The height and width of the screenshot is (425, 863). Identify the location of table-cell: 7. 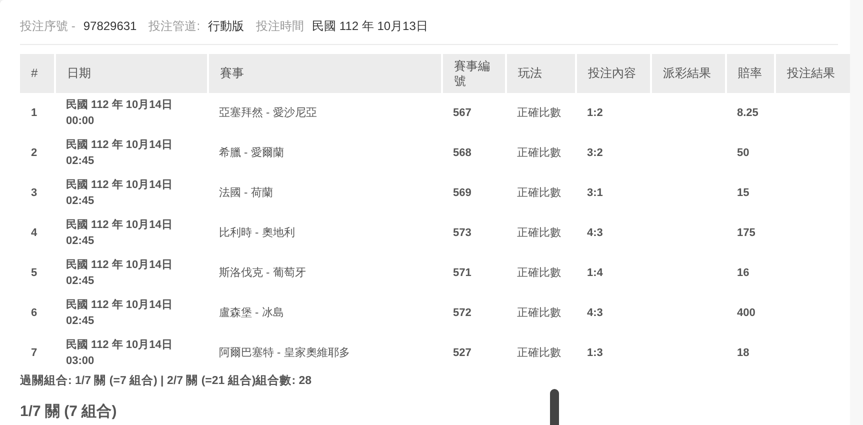
(34, 353).